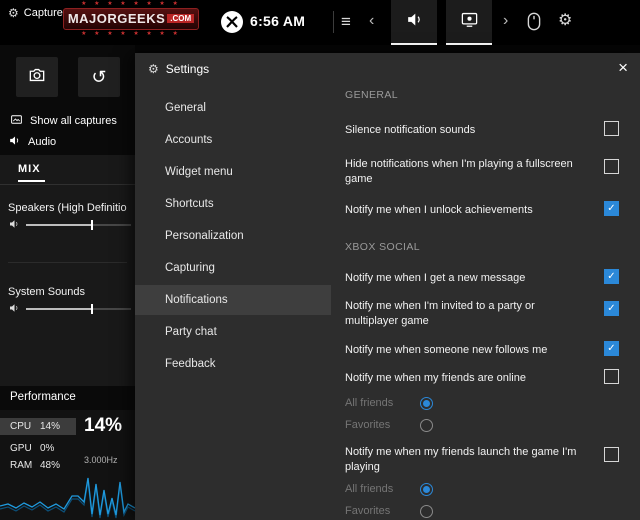 This screenshot has width=640, height=520. Describe the element at coordinates (333, 22) in the screenshot. I see `topbar-divider` at that location.